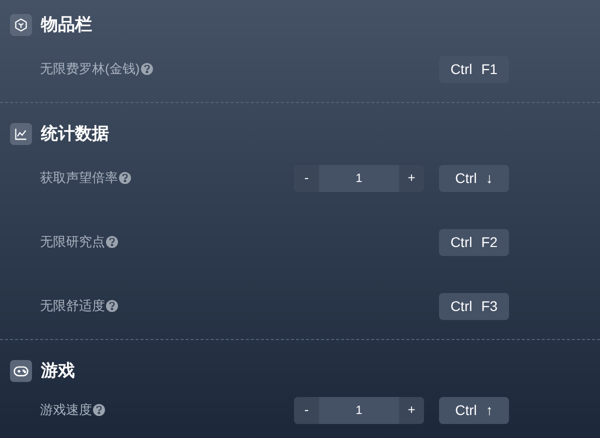 This screenshot has width=600, height=438. What do you see at coordinates (58, 371) in the screenshot?
I see `section-title: 游戏` at bounding box center [58, 371].